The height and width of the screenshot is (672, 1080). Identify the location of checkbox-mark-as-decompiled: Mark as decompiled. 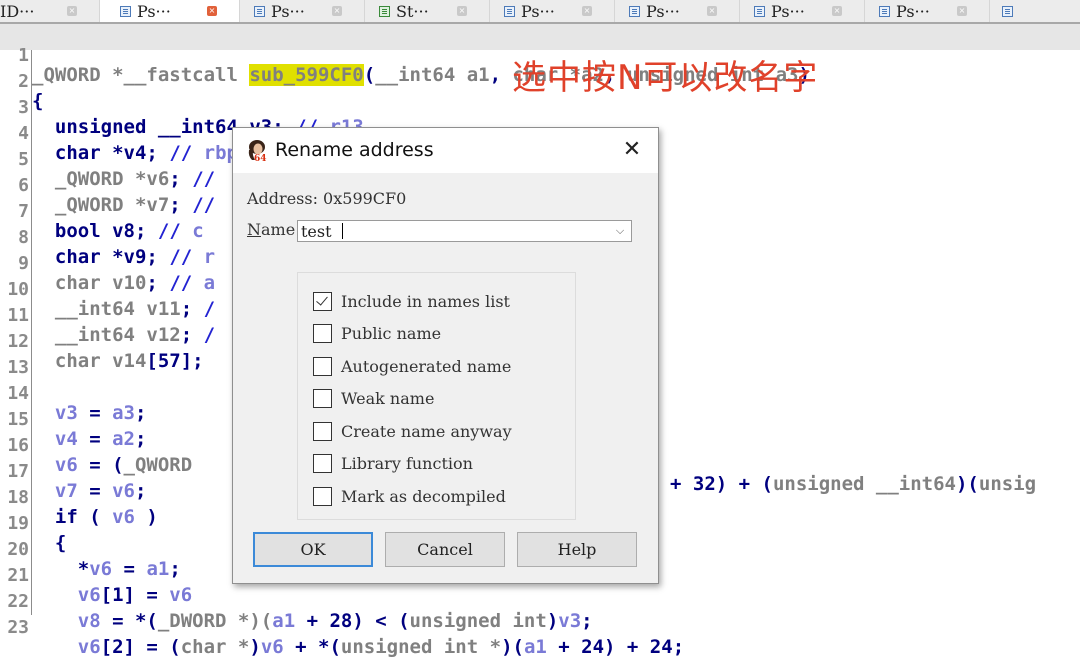
(409, 496).